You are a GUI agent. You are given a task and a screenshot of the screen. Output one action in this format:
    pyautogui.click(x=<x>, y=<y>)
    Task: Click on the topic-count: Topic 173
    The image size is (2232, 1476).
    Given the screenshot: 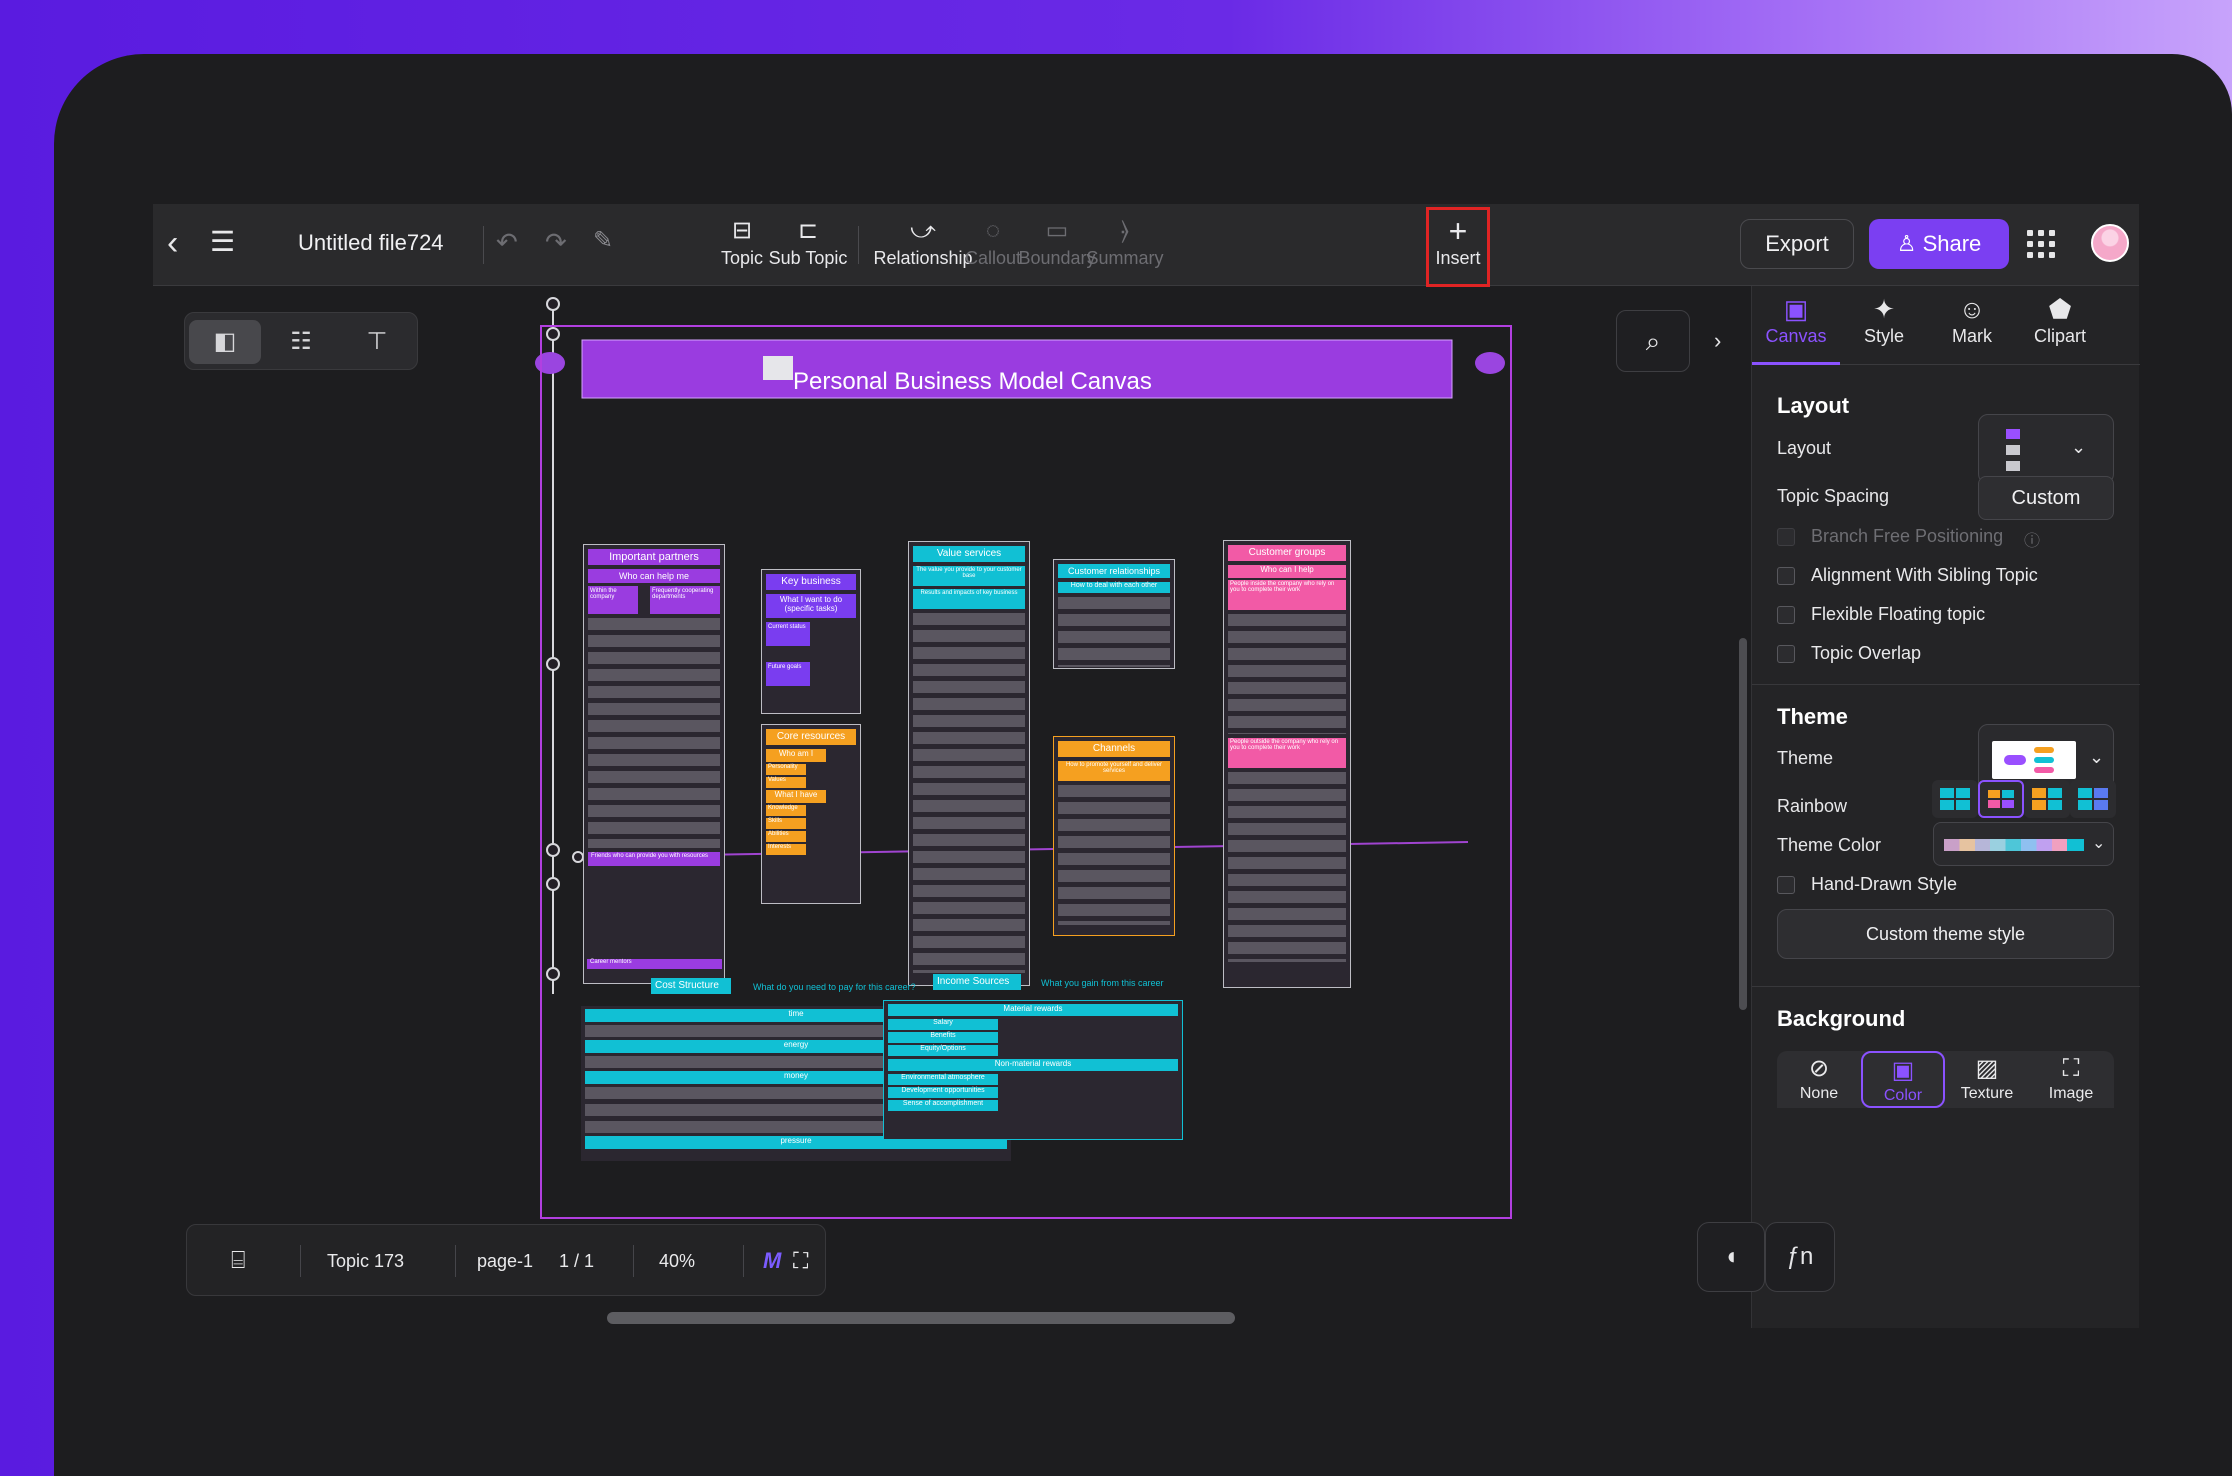 What is the action you would take?
    pyautogui.click(x=366, y=1261)
    